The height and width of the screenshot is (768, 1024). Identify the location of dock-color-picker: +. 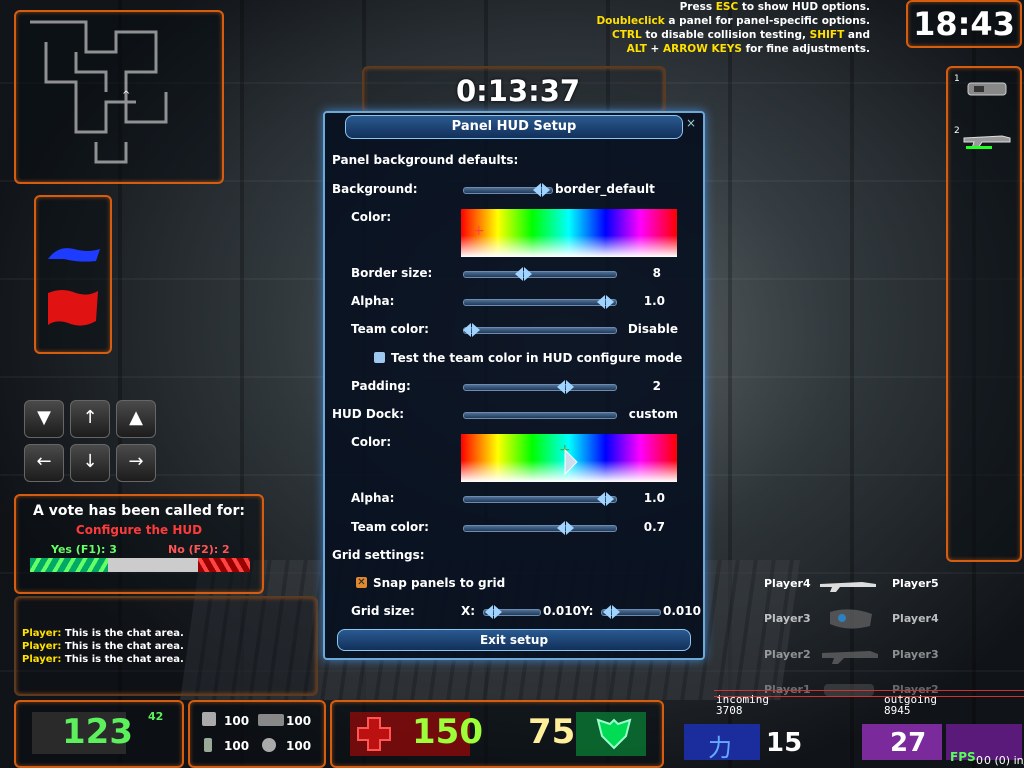
(569, 458).